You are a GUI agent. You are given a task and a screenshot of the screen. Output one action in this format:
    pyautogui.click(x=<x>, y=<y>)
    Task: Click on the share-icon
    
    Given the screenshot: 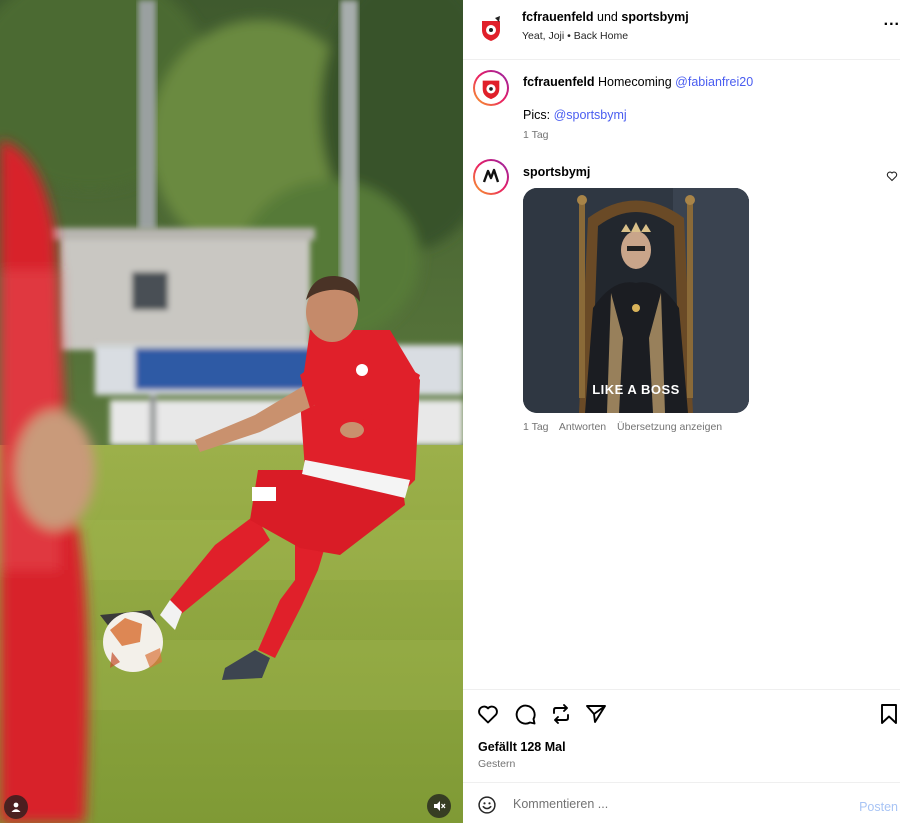 What is the action you would take?
    pyautogui.click(x=561, y=714)
    